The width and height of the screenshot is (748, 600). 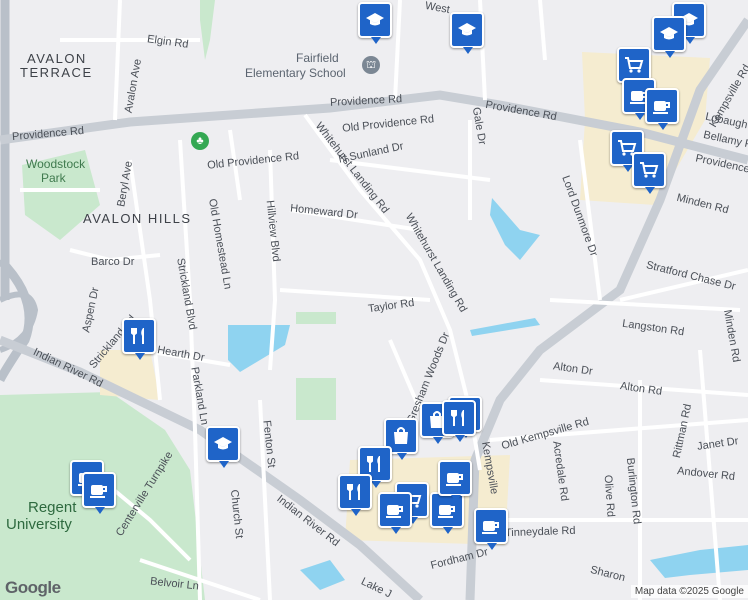 What do you see at coordinates (56, 164) in the screenshot?
I see `park-label-woodstock: Woodstock` at bounding box center [56, 164].